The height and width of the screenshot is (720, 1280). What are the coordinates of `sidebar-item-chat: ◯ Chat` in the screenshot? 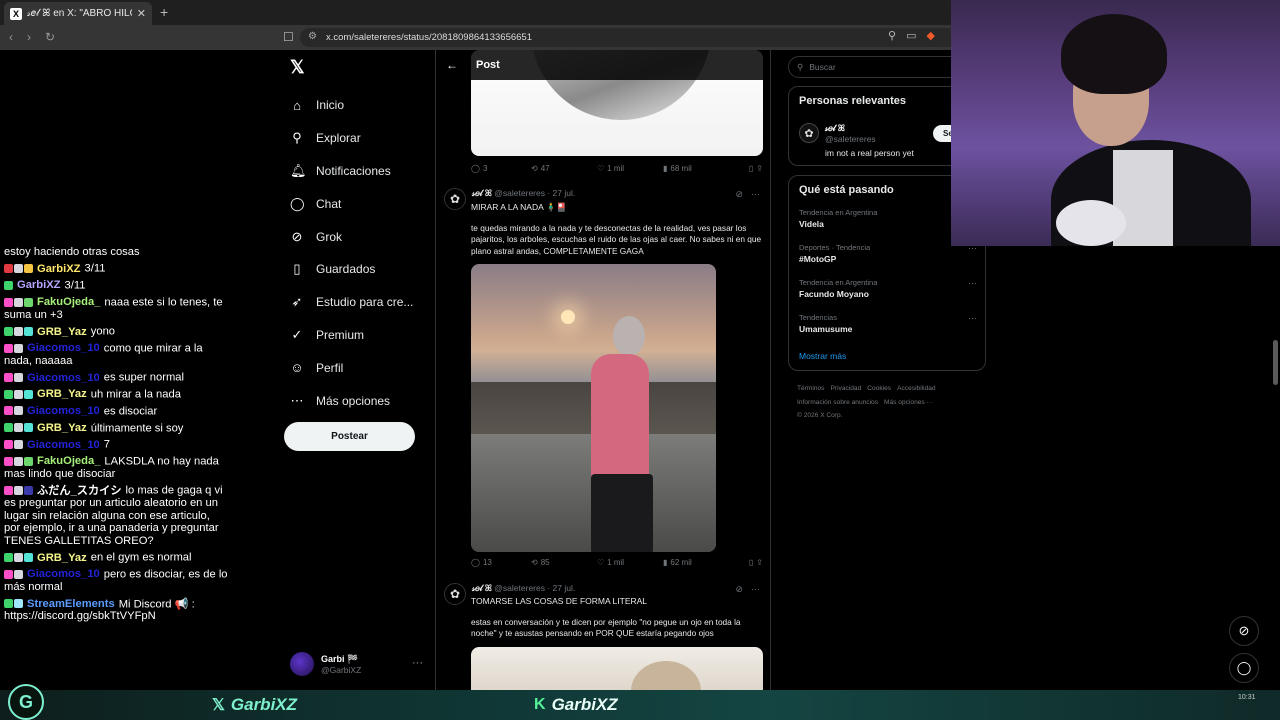 It's located at (351, 203).